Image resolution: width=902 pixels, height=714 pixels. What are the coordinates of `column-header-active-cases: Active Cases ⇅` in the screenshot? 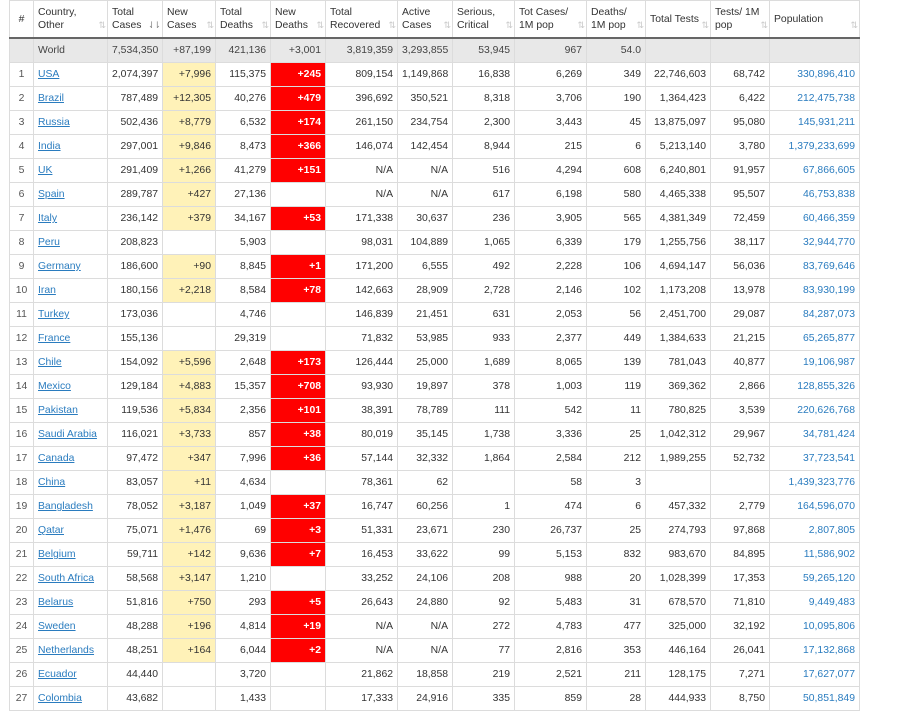 It's located at (425, 19).